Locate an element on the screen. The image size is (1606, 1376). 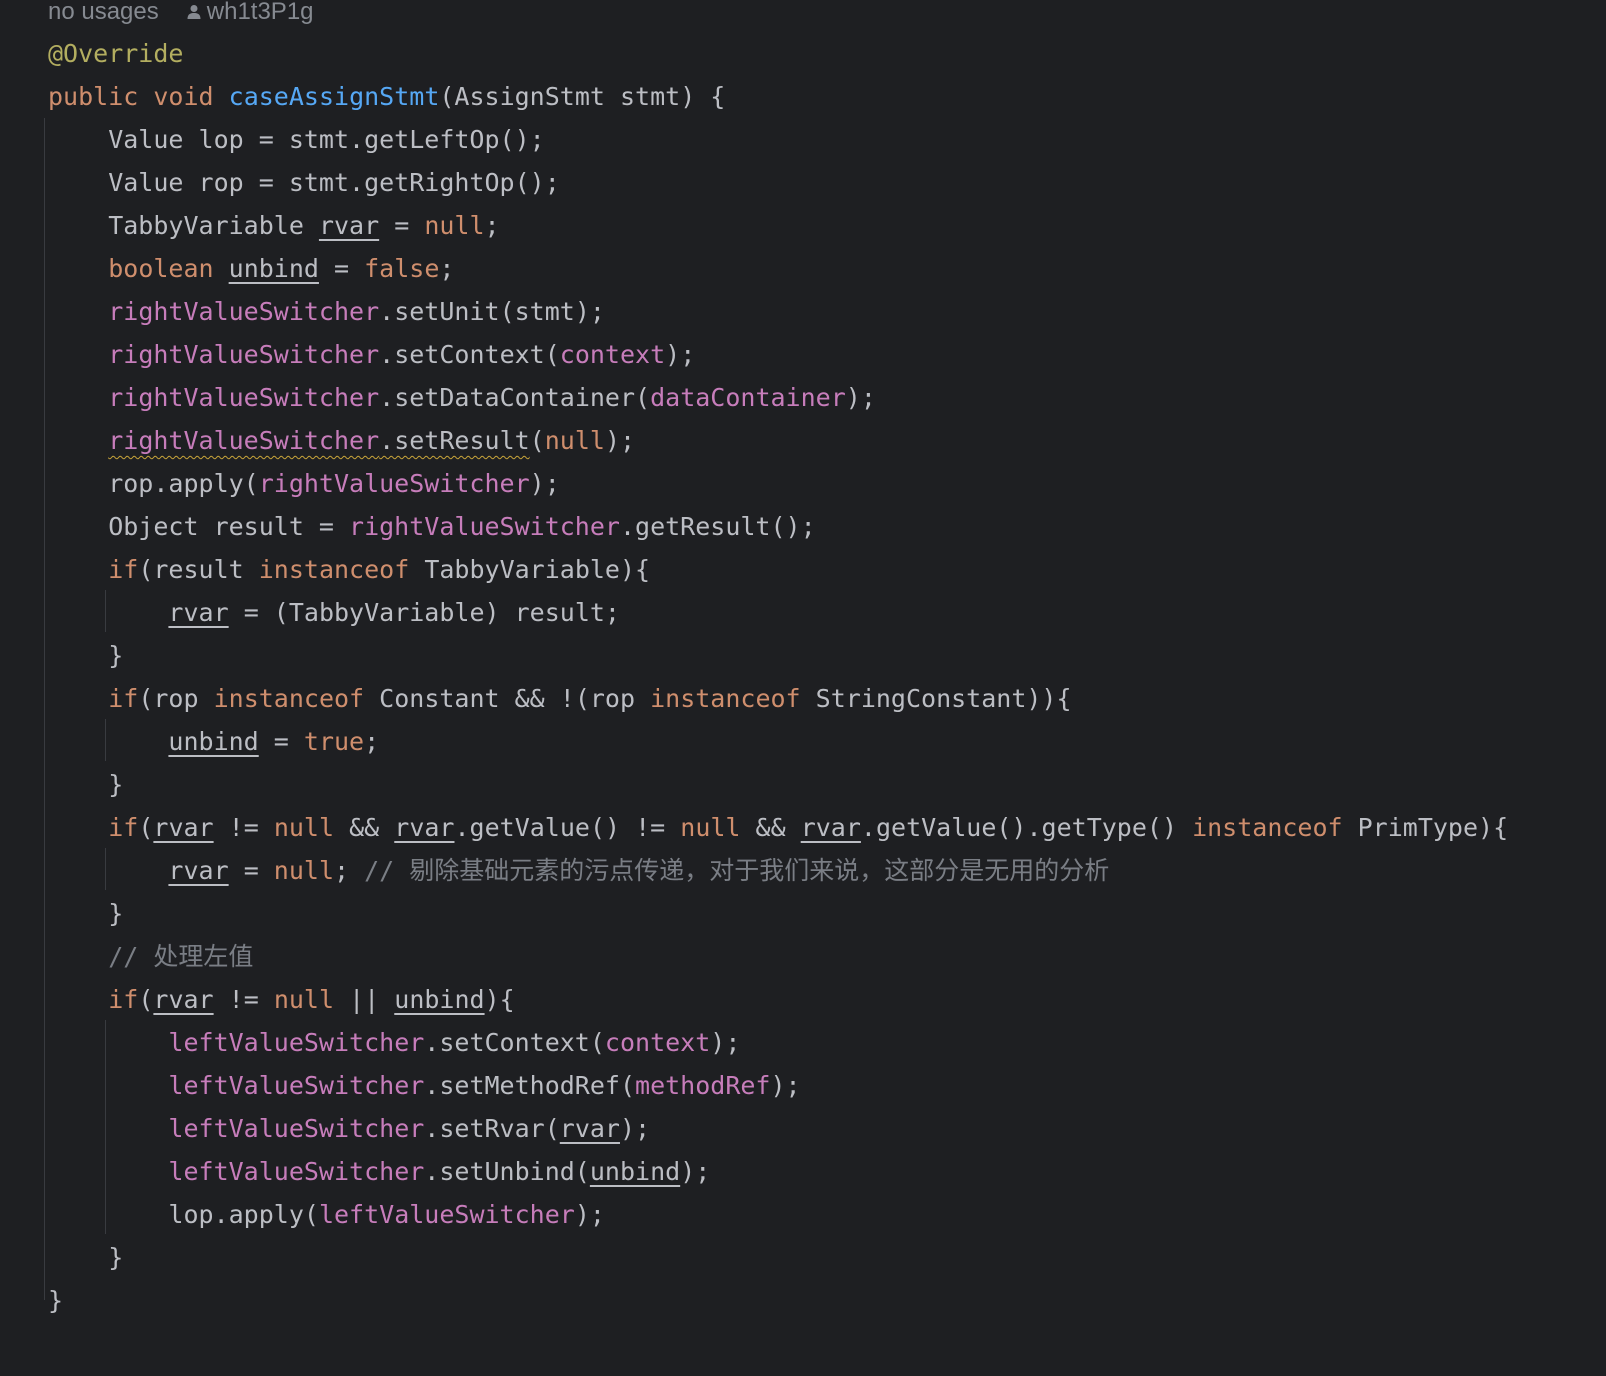
code-line: @Override is located at coordinates (115, 54).